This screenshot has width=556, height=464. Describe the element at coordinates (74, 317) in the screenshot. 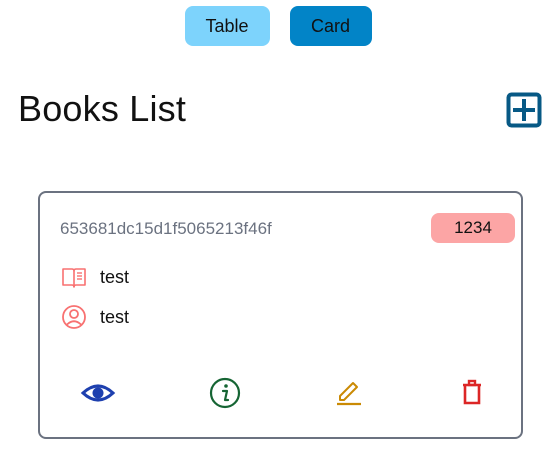

I see `user-circle-icon` at that location.